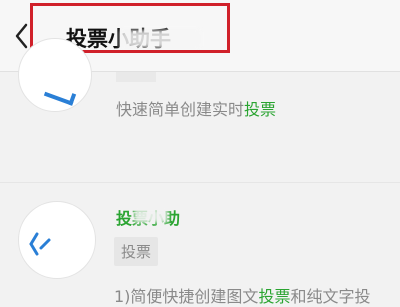 Image resolution: width=400 pixels, height=307 pixels. Describe the element at coordinates (22, 36) in the screenshot. I see `chevron-left-icon` at that location.